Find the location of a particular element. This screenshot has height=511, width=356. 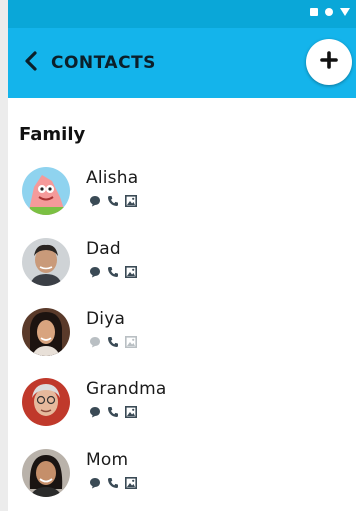

chevron-left-icon is located at coordinates (31, 63).